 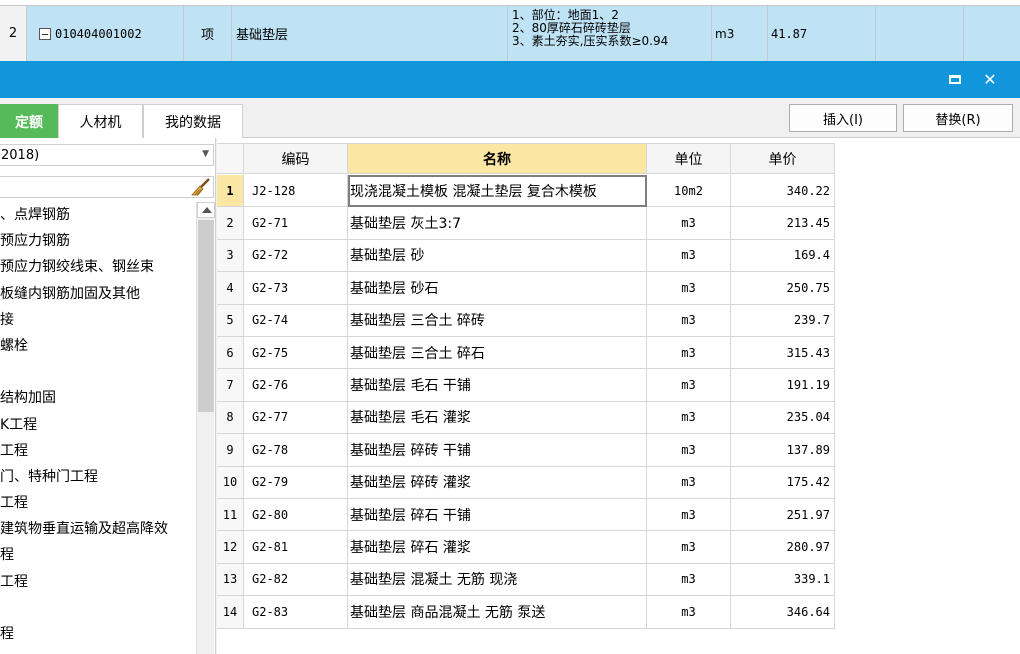 I want to click on row-index: 9, so click(x=230, y=450).